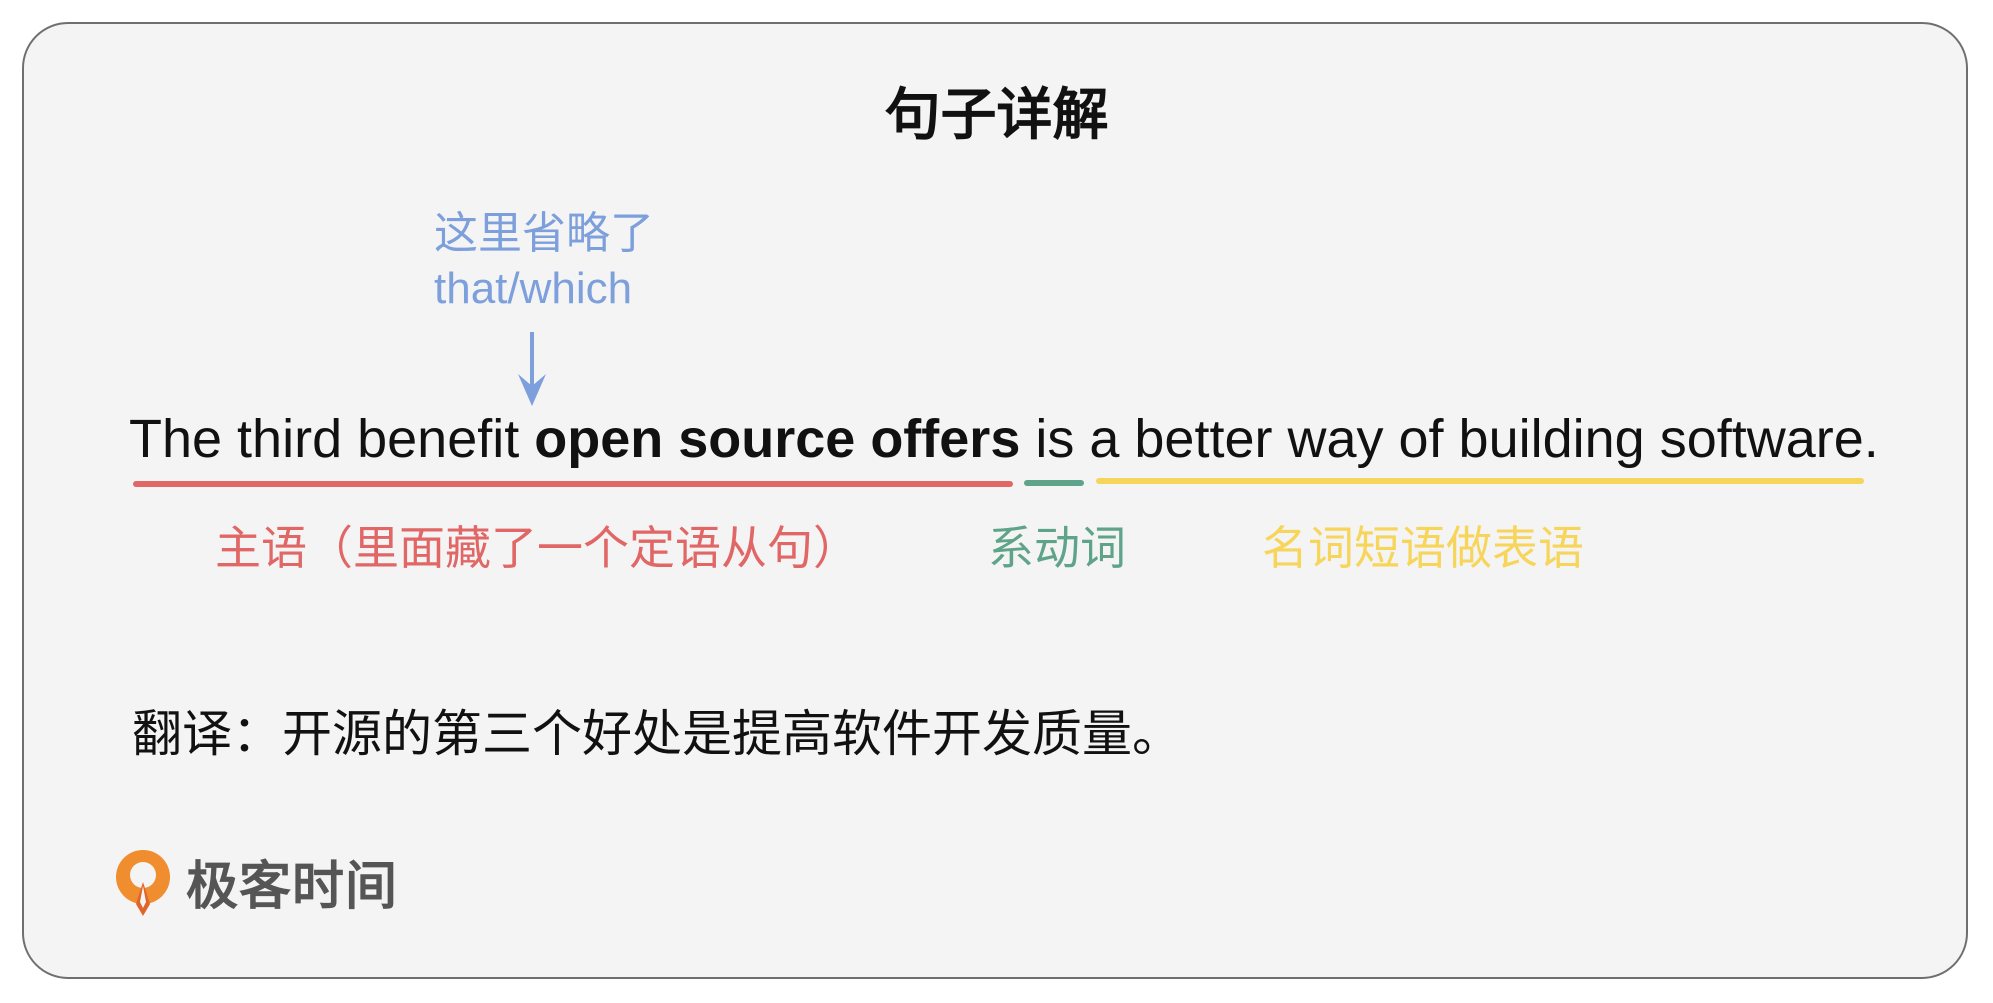 The width and height of the screenshot is (1993, 1003). I want to click on sentence-part-end: is a better way of building software., so click(1449, 439).